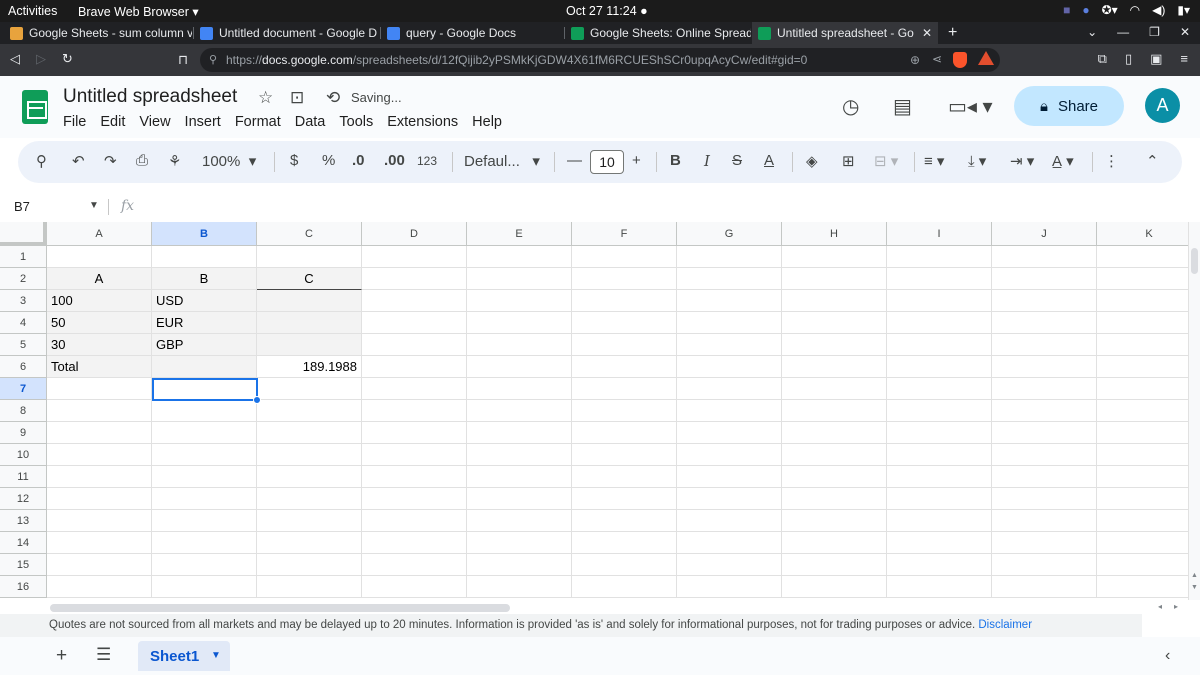 Image resolution: width=1200 pixels, height=675 pixels. I want to click on cell-k3, so click(1142, 301).